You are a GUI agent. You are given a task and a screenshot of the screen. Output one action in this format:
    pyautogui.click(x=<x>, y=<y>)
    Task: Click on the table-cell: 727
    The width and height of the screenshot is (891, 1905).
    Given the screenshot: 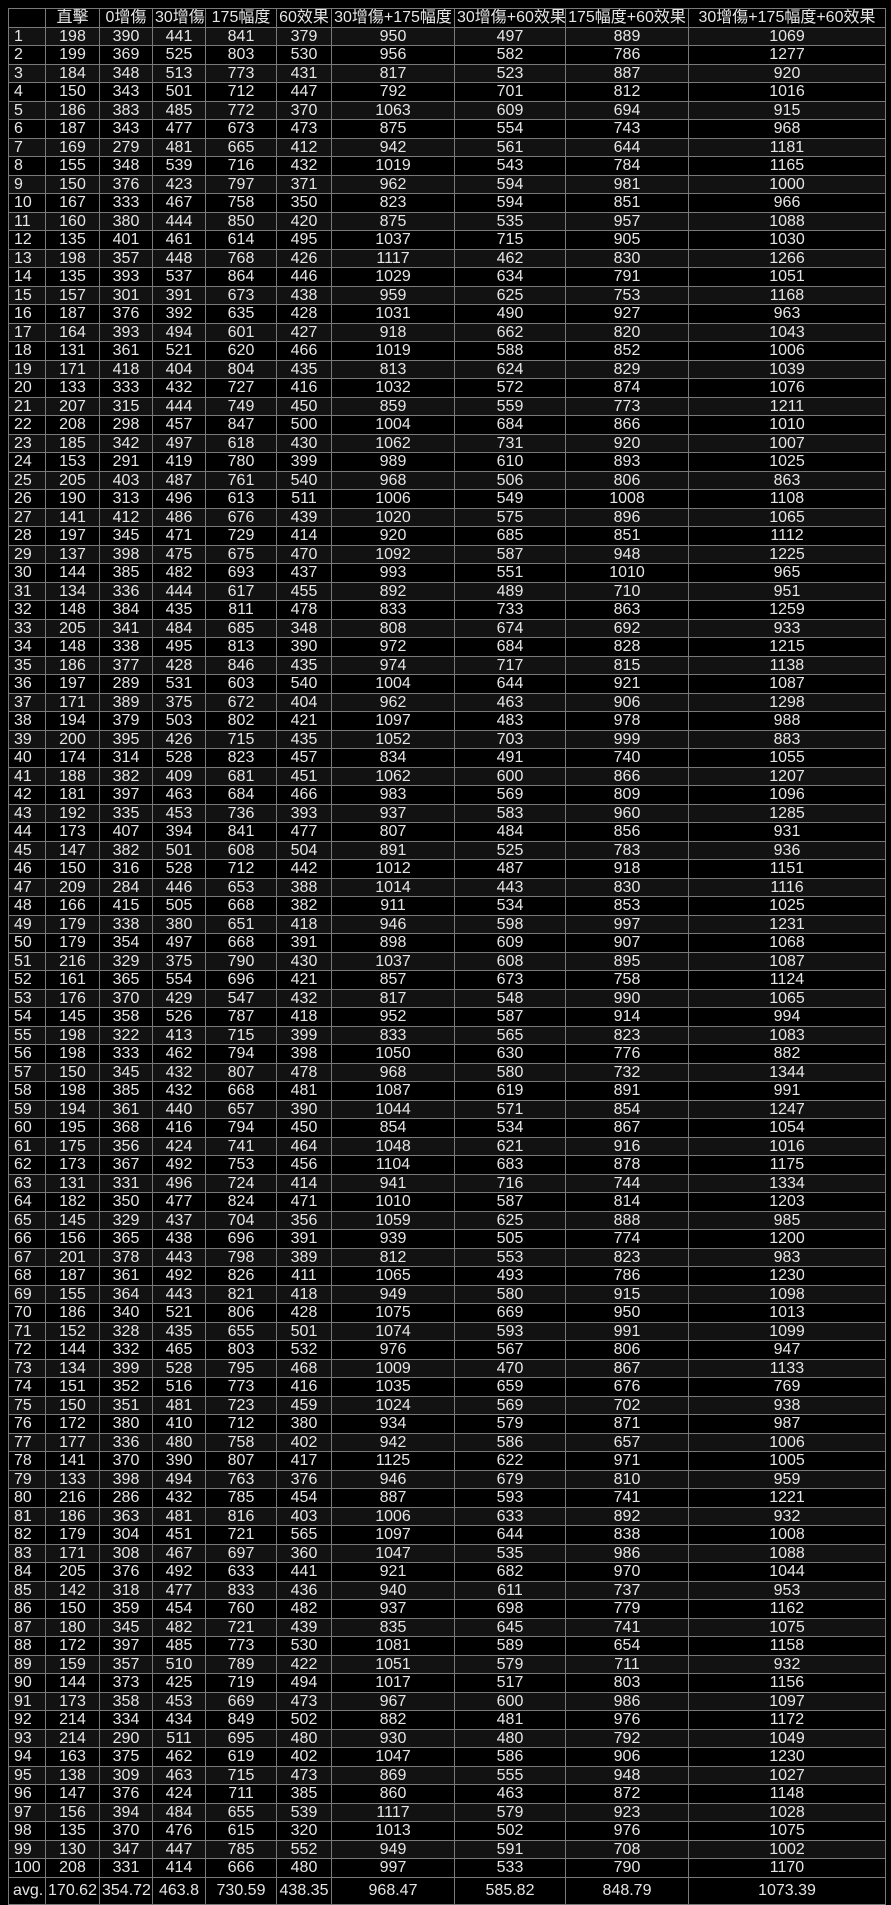 What is the action you would take?
    pyautogui.click(x=241, y=388)
    